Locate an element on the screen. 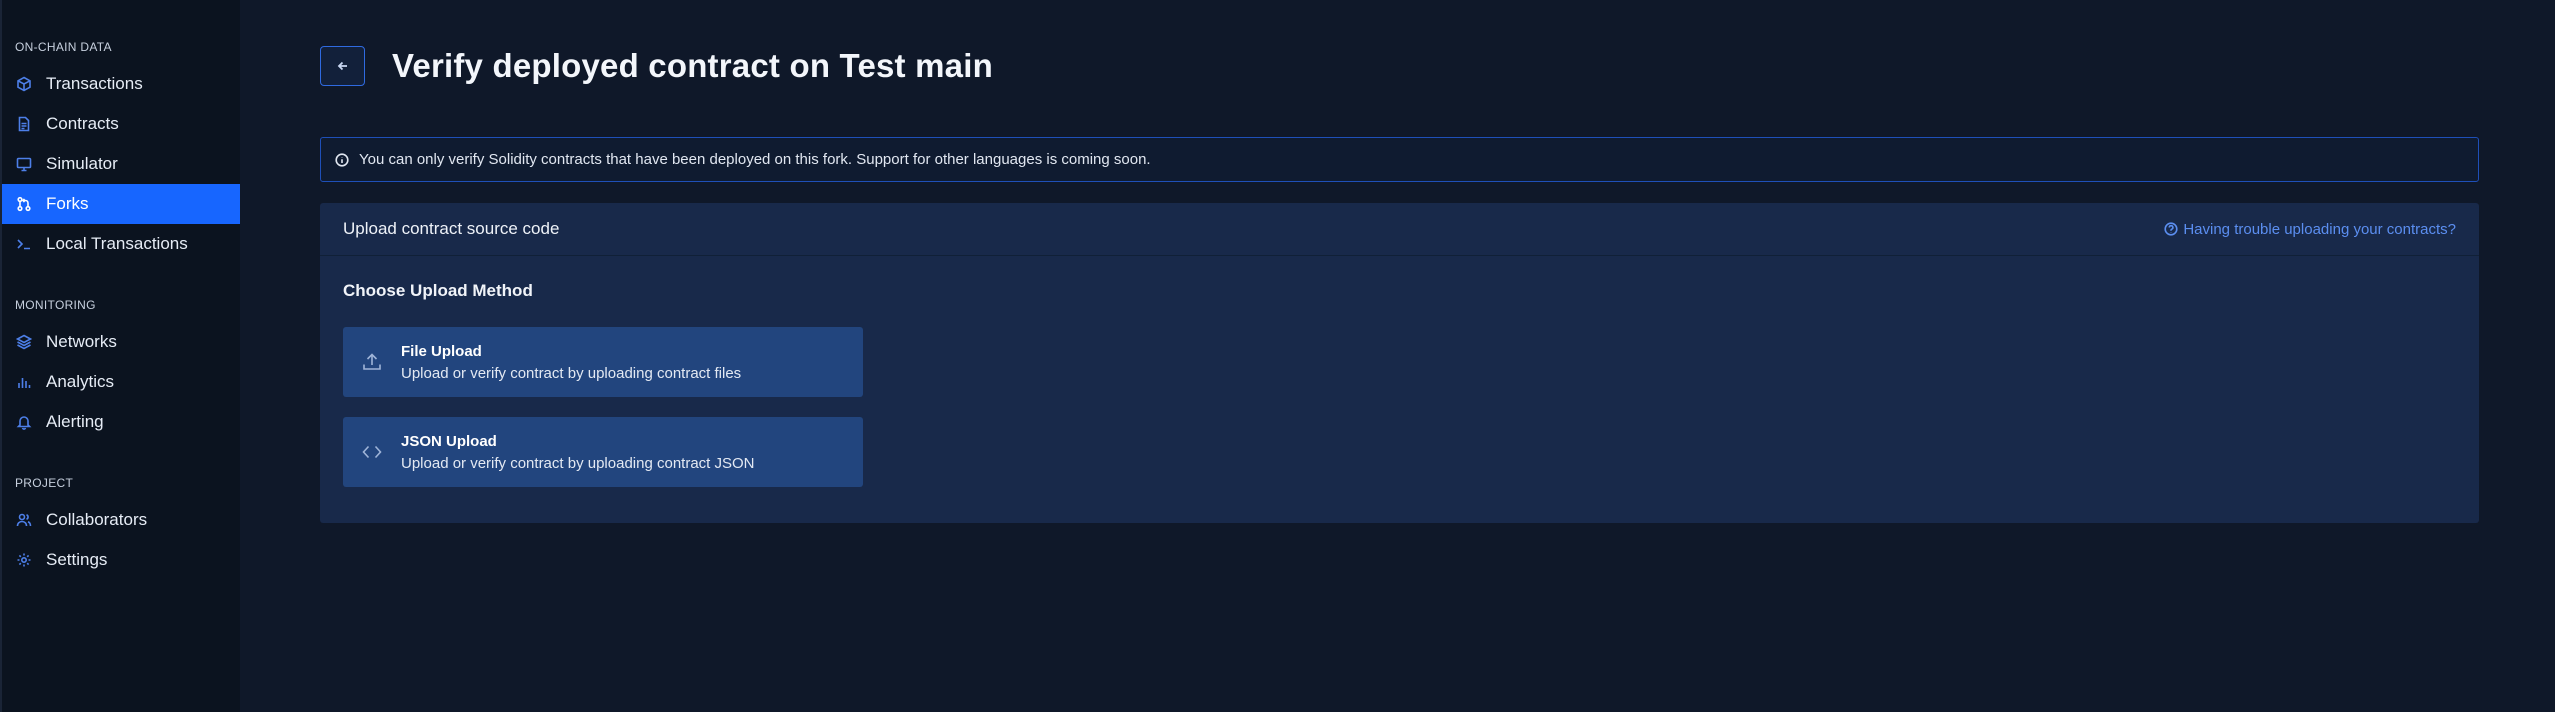 The image size is (2555, 712). sidebar-item-collaborators: Collaborators is located at coordinates (121, 520).